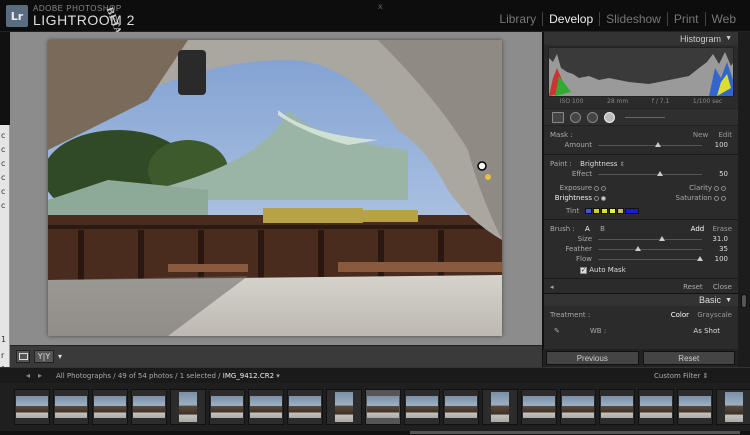 This screenshot has width=750, height=435. I want to click on flow-knob, so click(699, 258).